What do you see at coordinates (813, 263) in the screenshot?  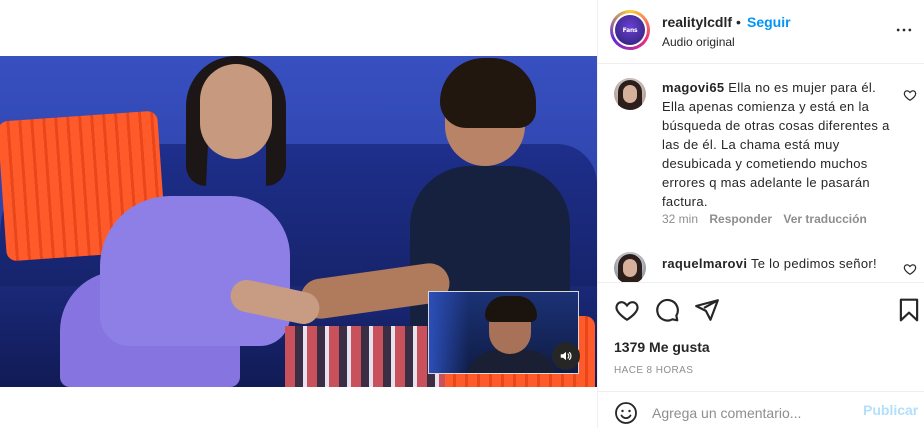 I see `comment-text: Te lo pedimos señor!` at bounding box center [813, 263].